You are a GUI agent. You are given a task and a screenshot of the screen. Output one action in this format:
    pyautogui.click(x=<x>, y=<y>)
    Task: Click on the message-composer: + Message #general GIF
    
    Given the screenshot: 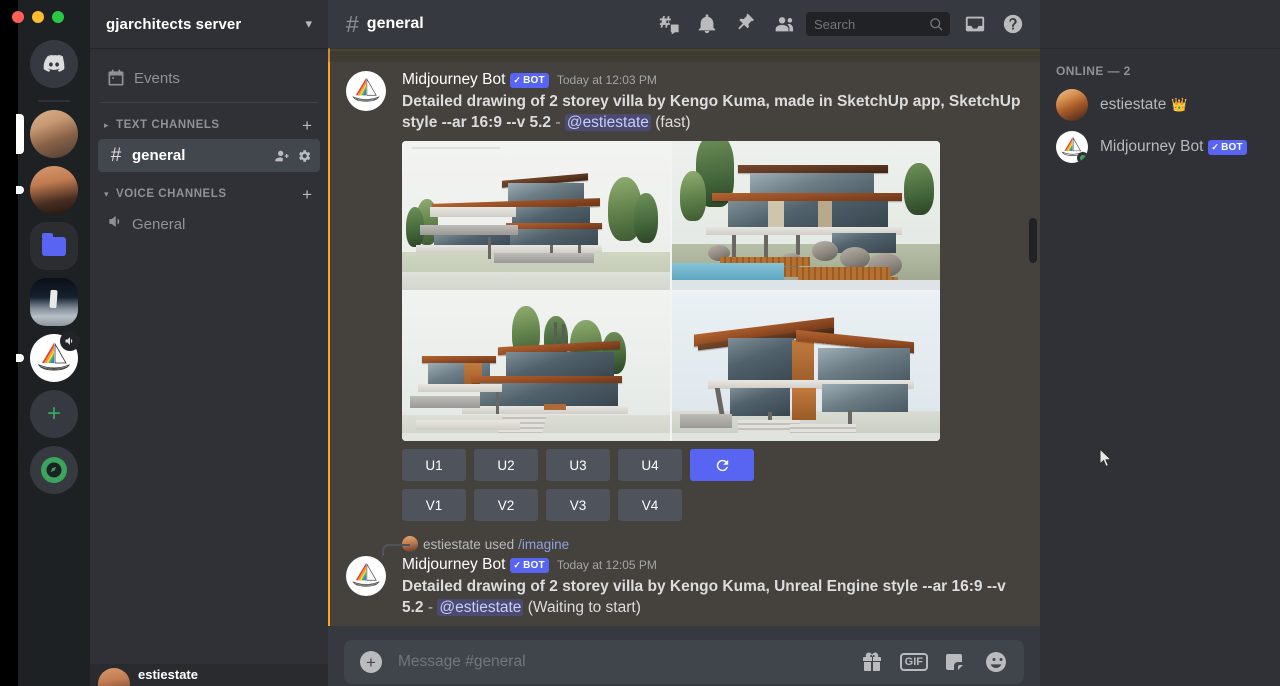 What is the action you would take?
    pyautogui.click(x=684, y=662)
    